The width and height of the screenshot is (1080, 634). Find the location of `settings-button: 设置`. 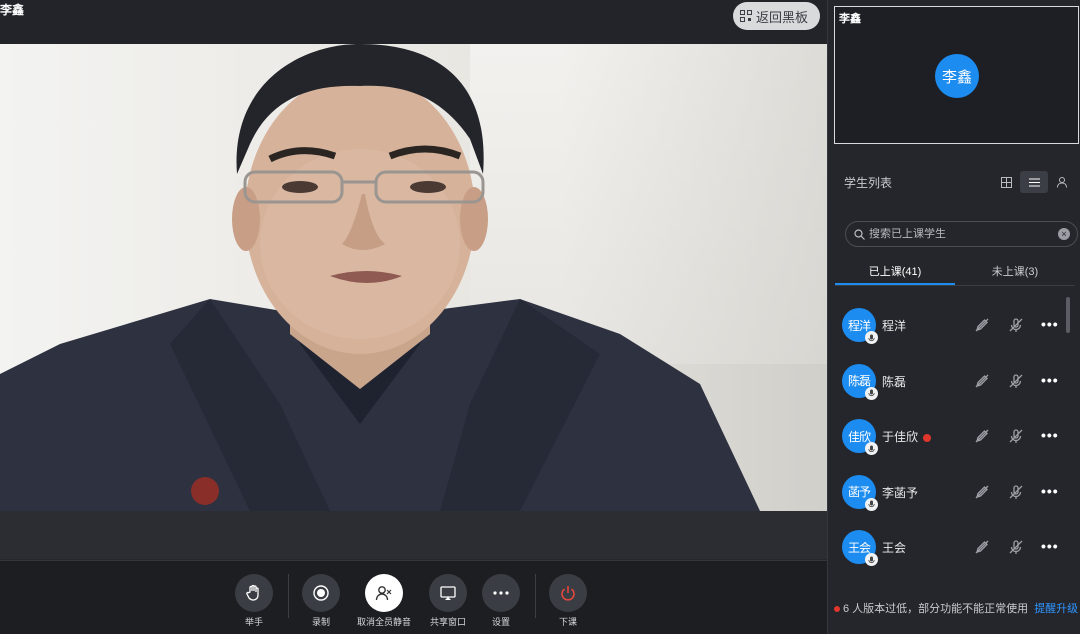

settings-button: 设置 is located at coordinates (501, 601).